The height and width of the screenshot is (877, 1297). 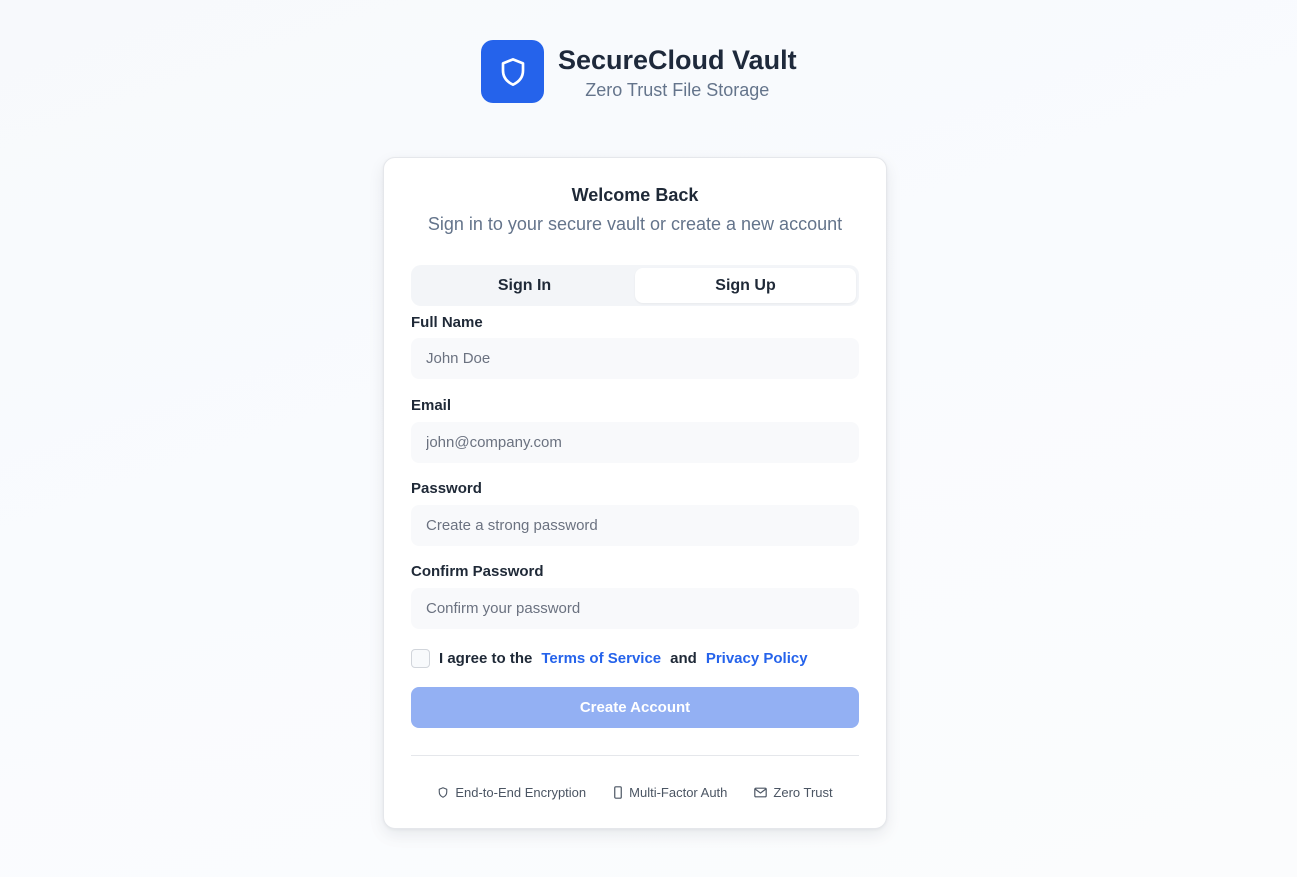 What do you see at coordinates (420, 658) in the screenshot?
I see `terms-checkbox` at bounding box center [420, 658].